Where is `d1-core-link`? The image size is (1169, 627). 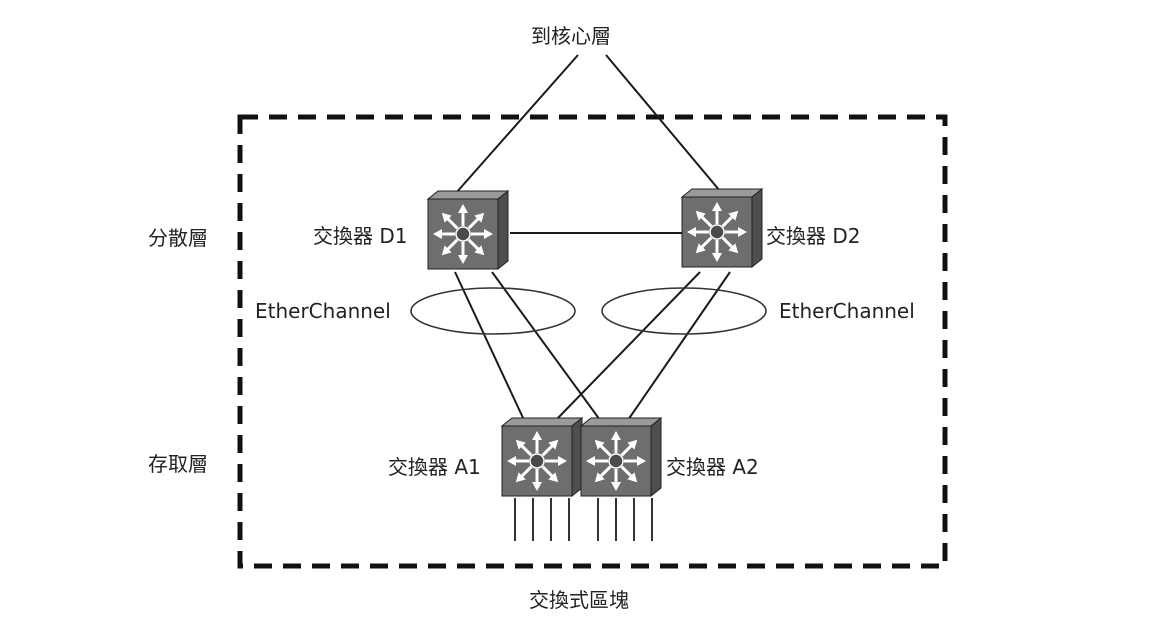 d1-core-link is located at coordinates (517, 124).